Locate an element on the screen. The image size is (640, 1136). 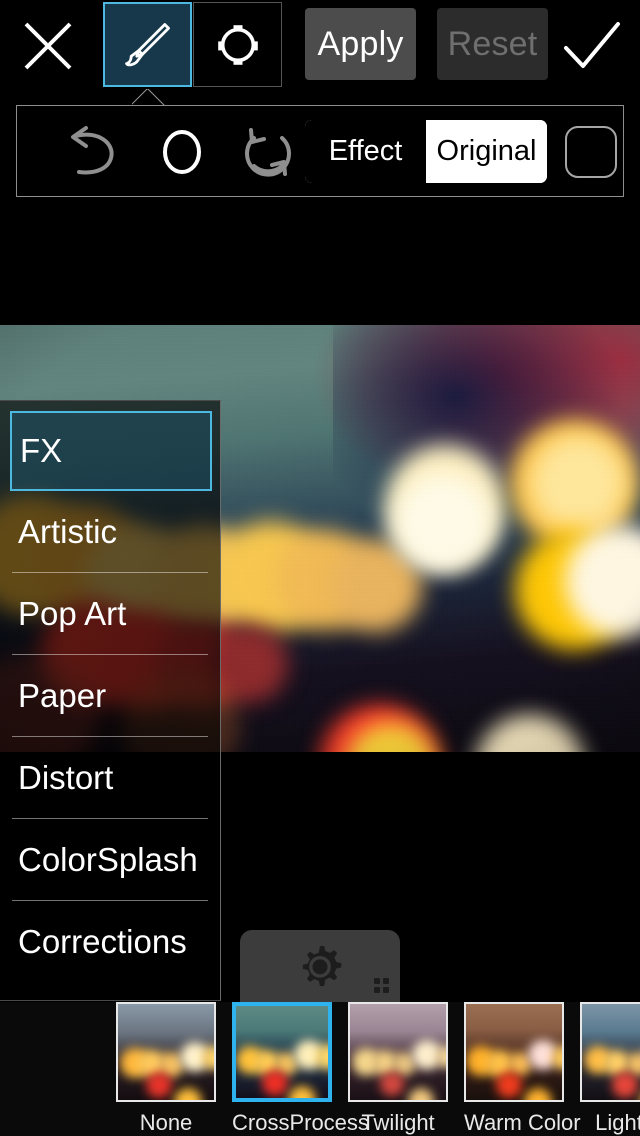
brush-options-panel: Effect Original is located at coordinates (320, 151).